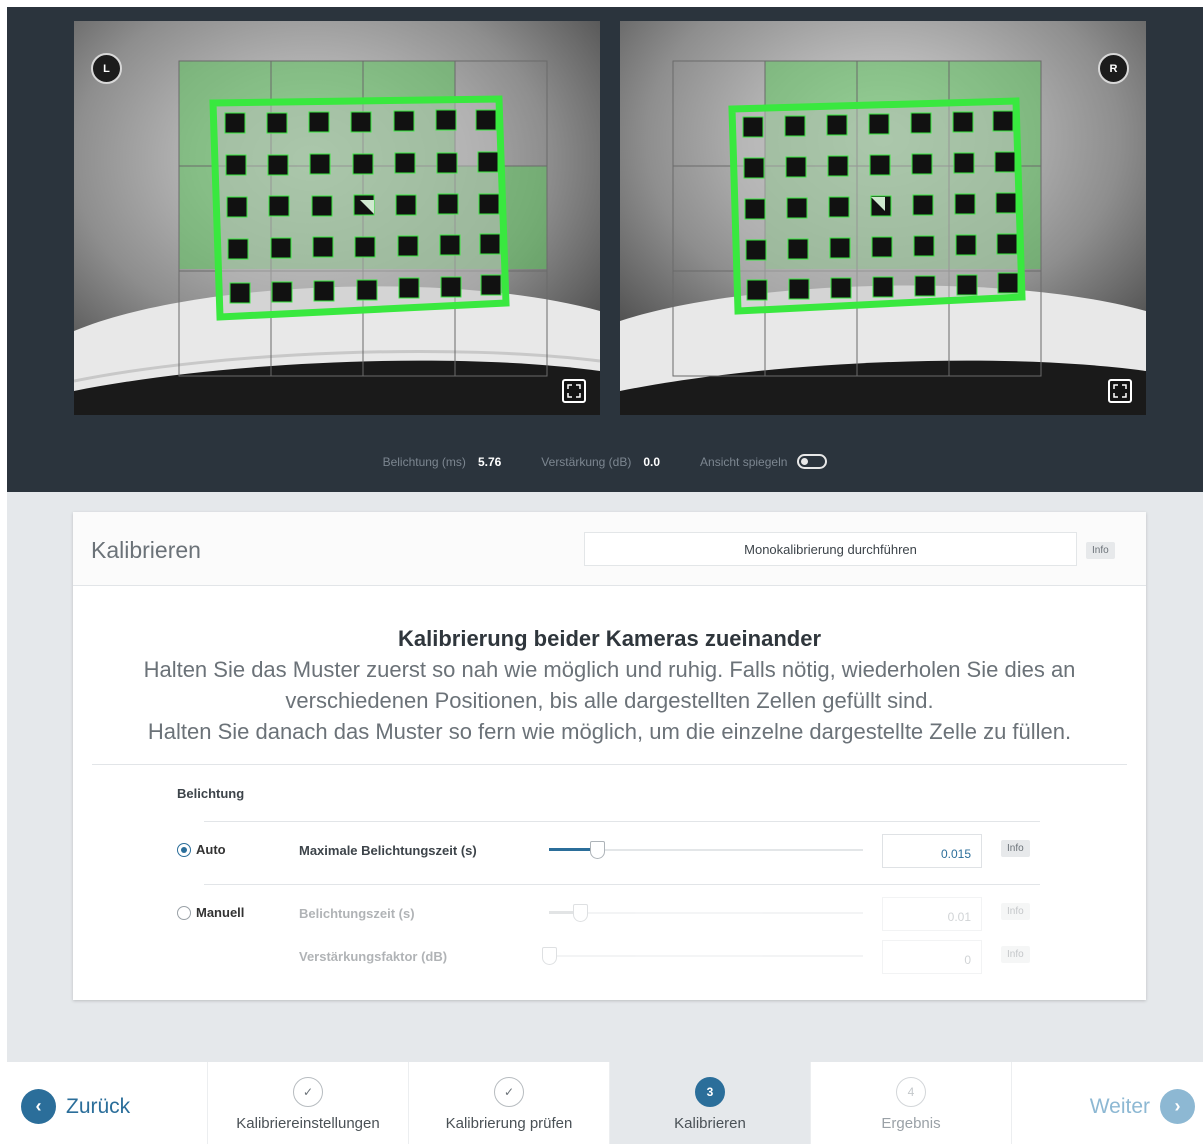  I want to click on exposure-time-slider, so click(706, 913).